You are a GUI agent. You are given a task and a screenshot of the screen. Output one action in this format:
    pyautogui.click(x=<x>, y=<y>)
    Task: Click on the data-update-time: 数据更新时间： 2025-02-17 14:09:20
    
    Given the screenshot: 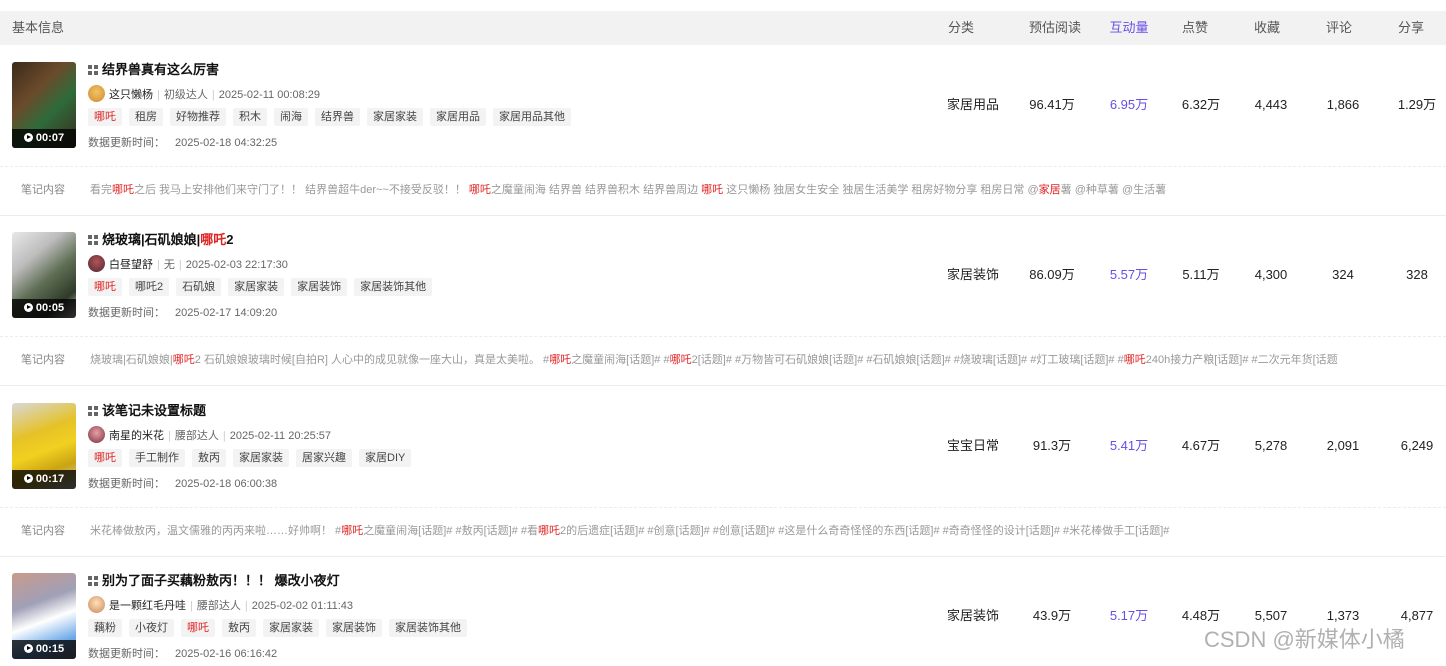 What is the action you would take?
    pyautogui.click(x=182, y=313)
    